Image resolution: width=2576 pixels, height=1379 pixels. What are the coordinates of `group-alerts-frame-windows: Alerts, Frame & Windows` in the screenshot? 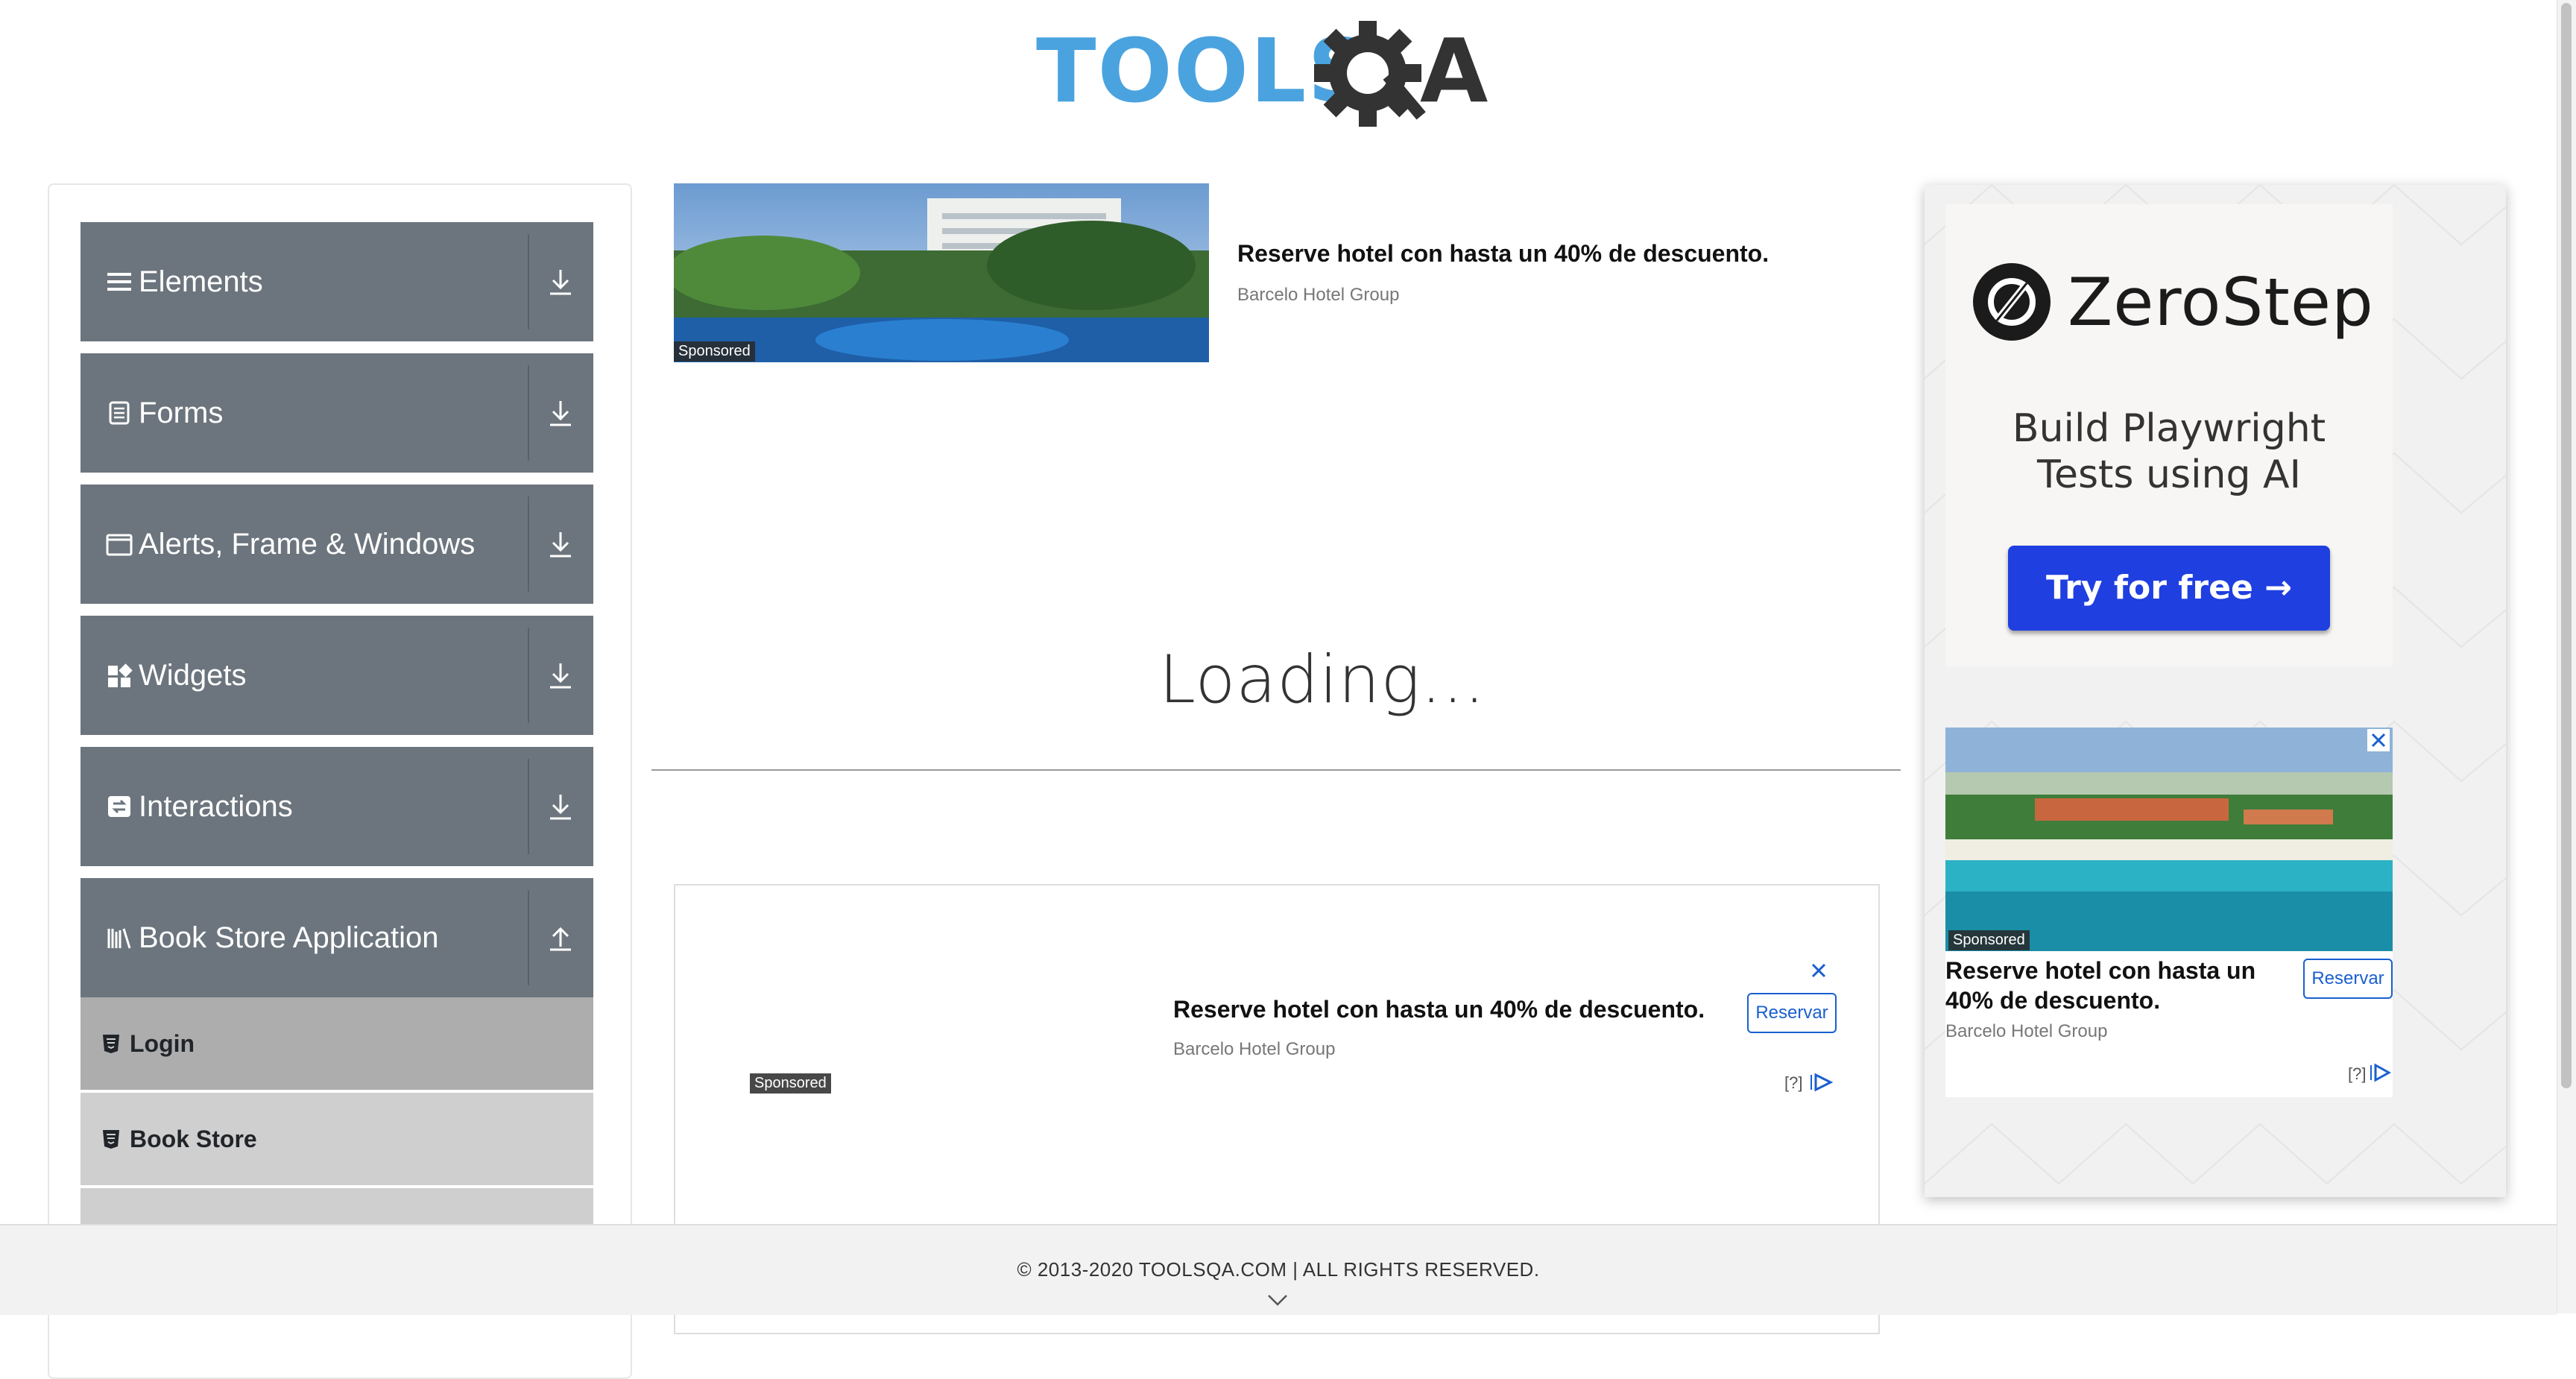 It's located at (336, 544).